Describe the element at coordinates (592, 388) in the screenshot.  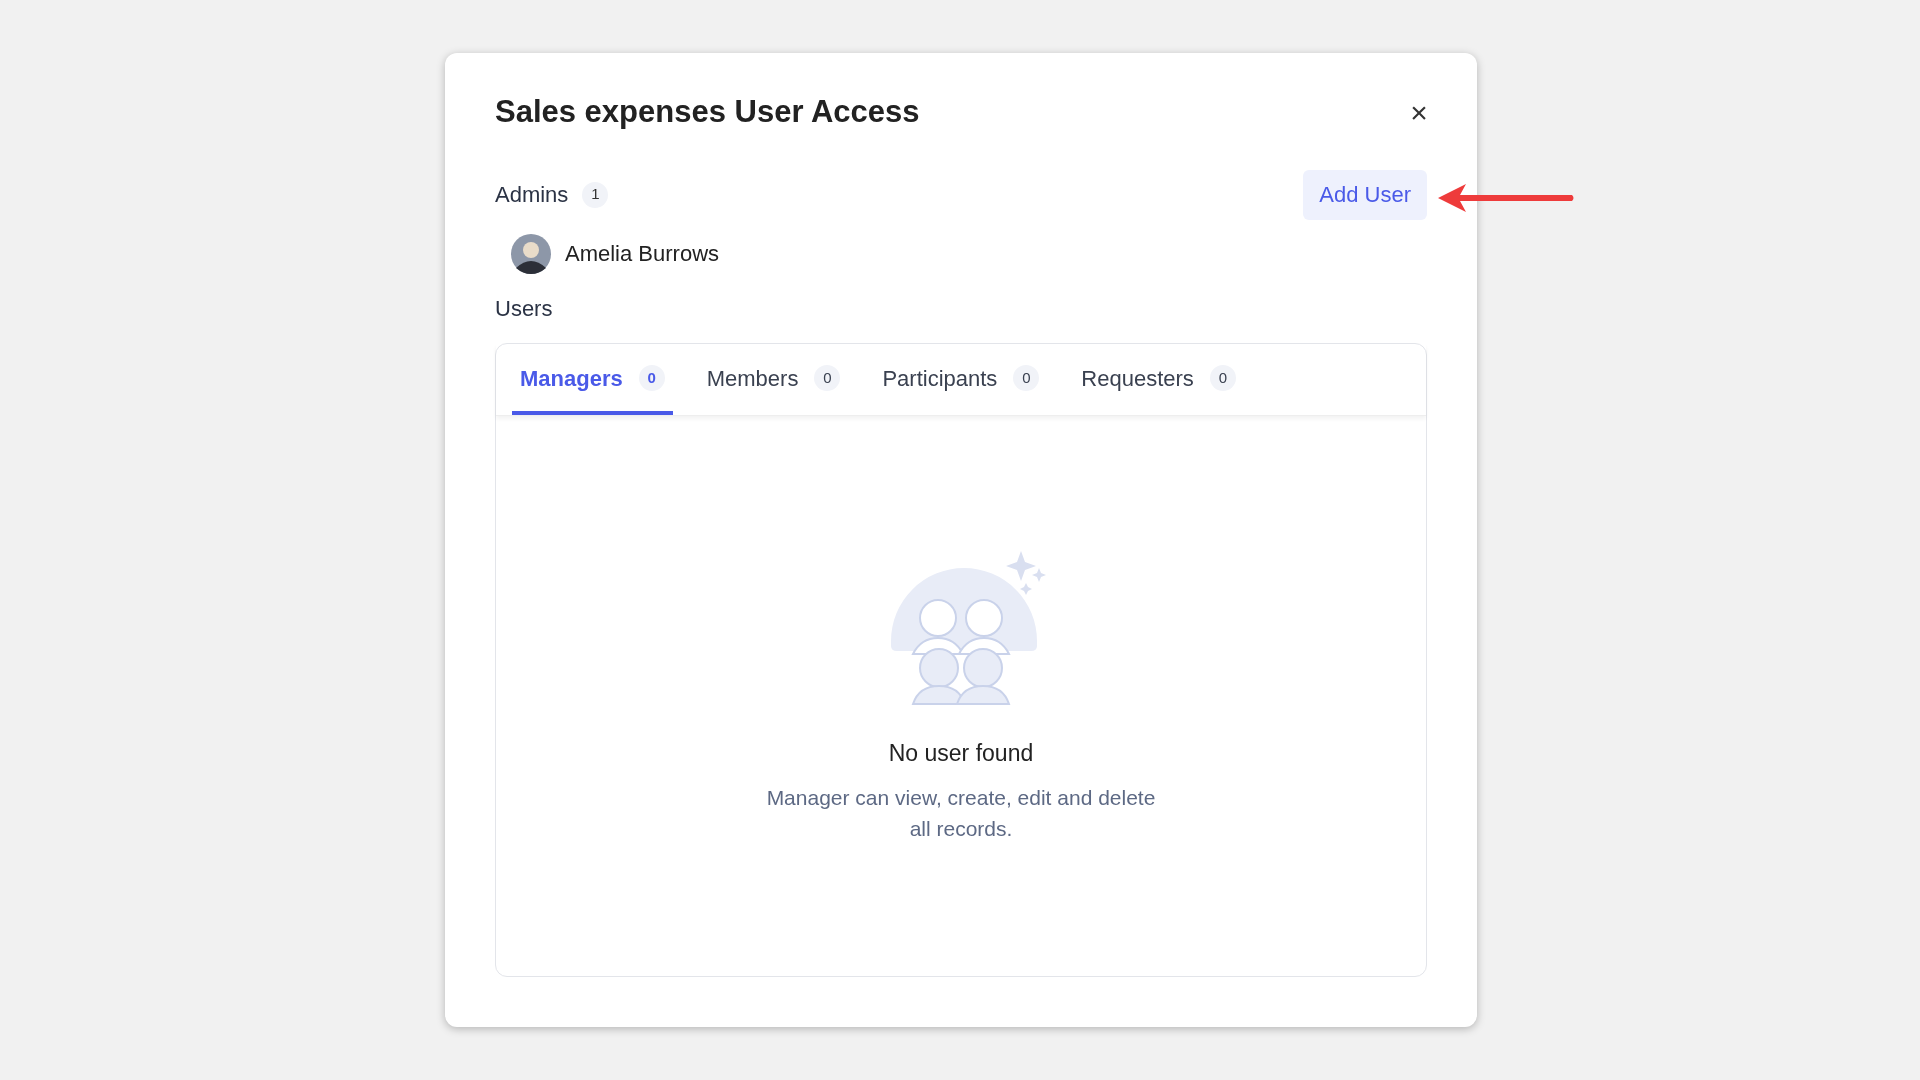
I see `tab: Managers 0` at that location.